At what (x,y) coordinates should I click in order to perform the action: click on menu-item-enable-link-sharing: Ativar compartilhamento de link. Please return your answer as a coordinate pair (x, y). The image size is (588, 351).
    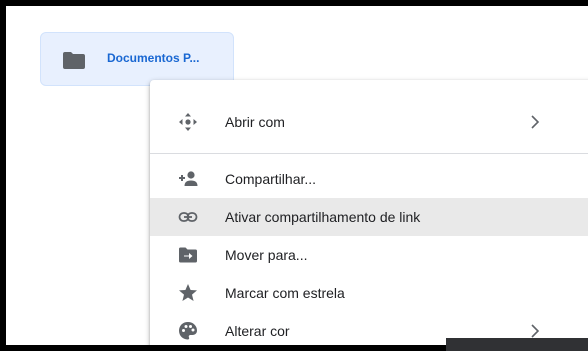
    Looking at the image, I should click on (369, 217).